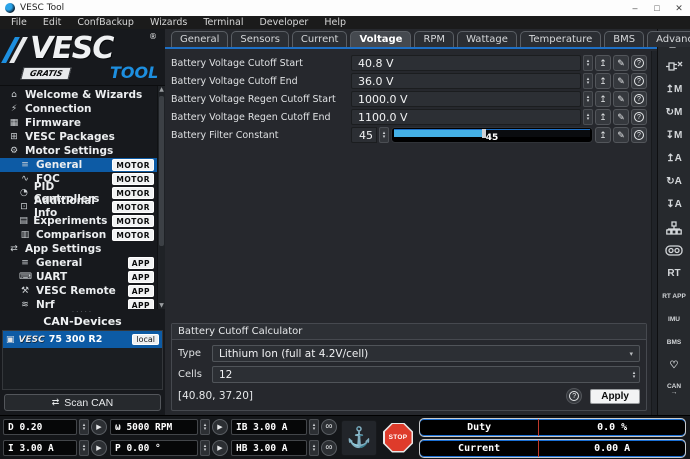 The width and height of the screenshot is (690, 459). Describe the element at coordinates (154, 448) in the screenshot. I see `position-input: P 0.00 °` at that location.